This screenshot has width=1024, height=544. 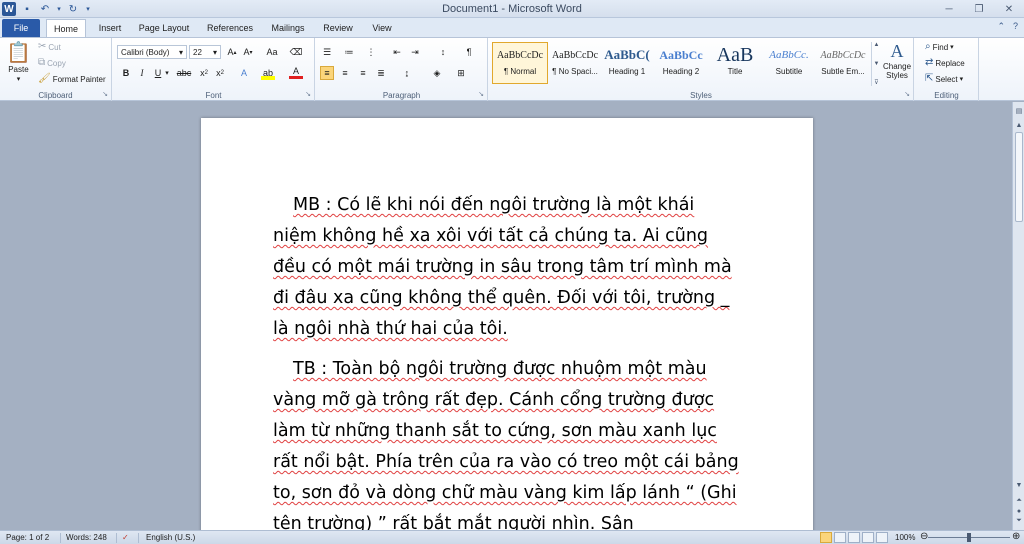 What do you see at coordinates (868, 537) in the screenshot?
I see `outline-view-icon` at bounding box center [868, 537].